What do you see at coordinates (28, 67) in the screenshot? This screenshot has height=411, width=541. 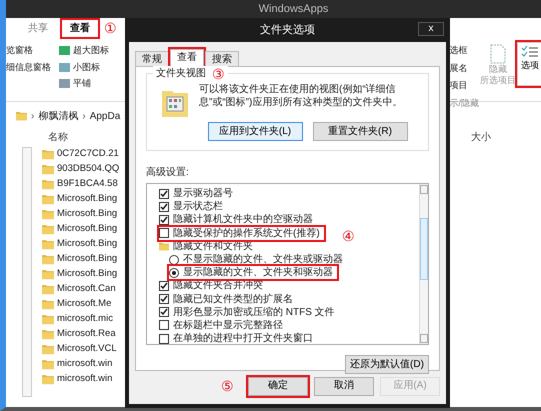 I see `ribbon-item: 细信息窗格` at bounding box center [28, 67].